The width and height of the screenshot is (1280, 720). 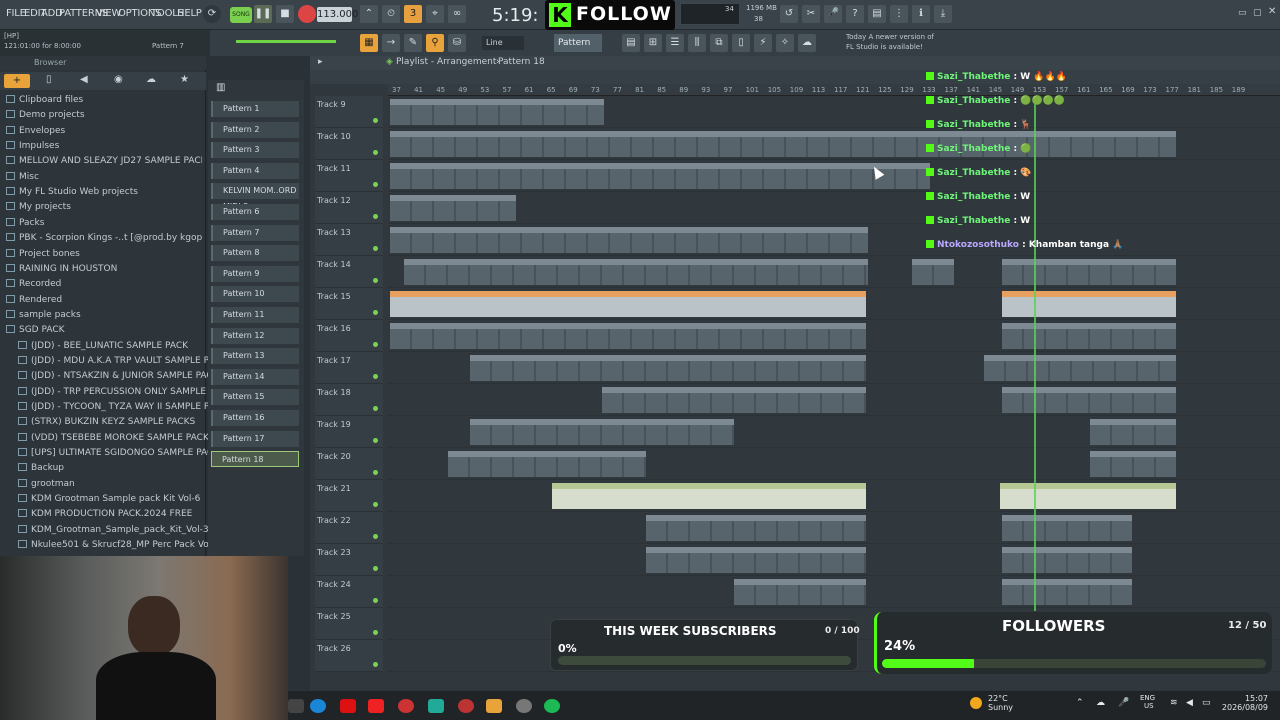 What do you see at coordinates (255, 253) in the screenshot?
I see `pattern-item: Pattern 8` at bounding box center [255, 253].